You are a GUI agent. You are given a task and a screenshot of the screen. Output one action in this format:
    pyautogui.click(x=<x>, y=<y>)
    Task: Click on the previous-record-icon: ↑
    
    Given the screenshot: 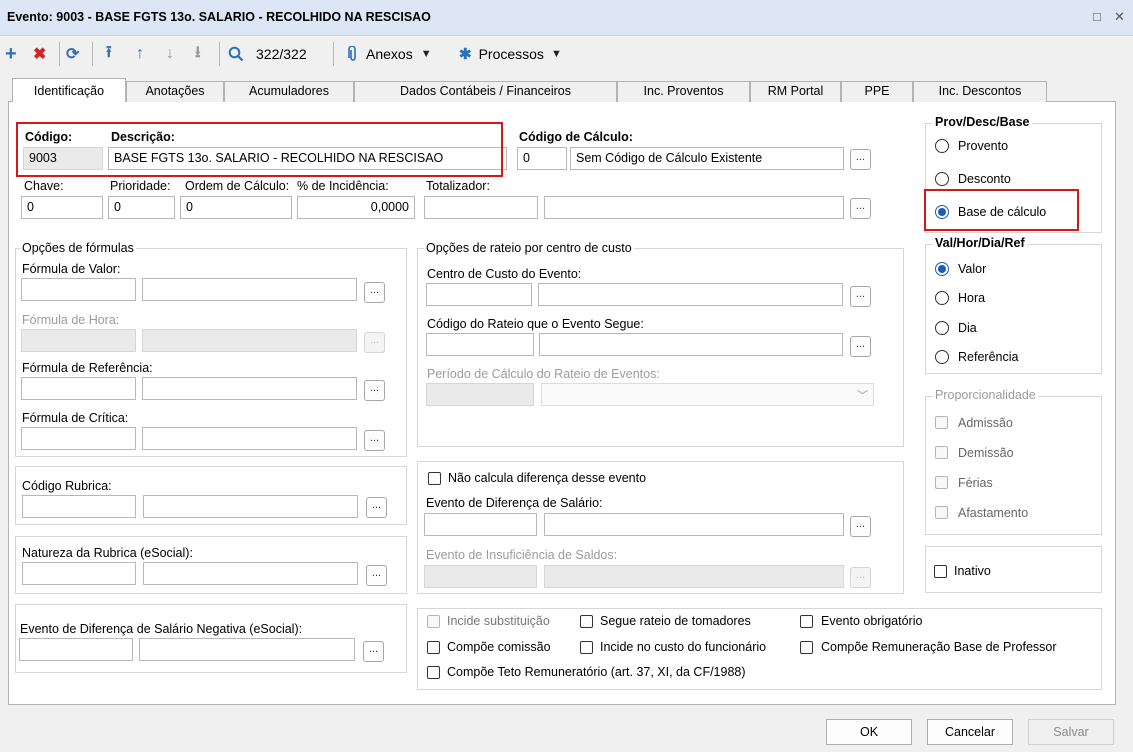 What is the action you would take?
    pyautogui.click(x=140, y=54)
    